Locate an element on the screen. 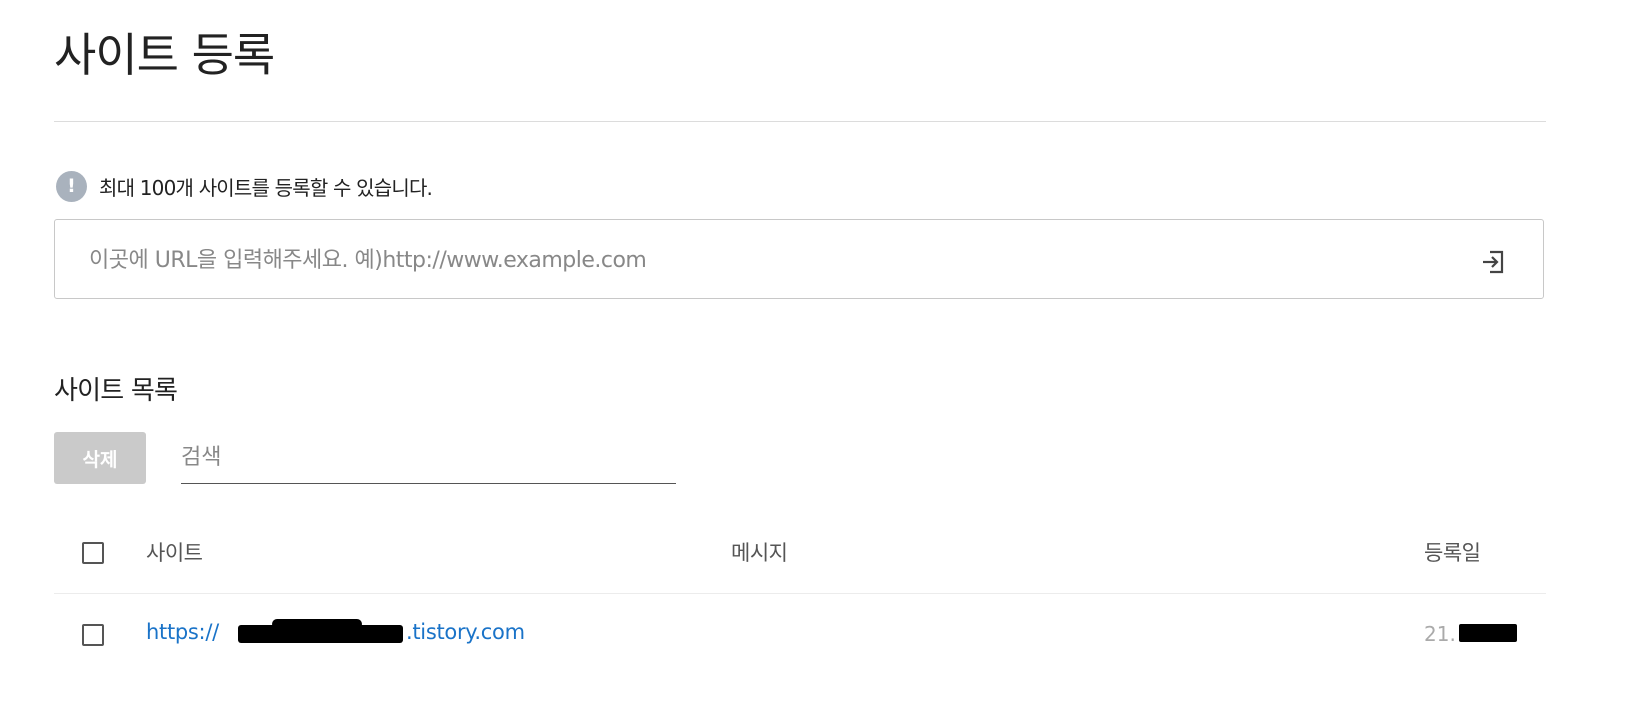 The width and height of the screenshot is (1627, 716). registration-date: 21. is located at coordinates (1440, 634).